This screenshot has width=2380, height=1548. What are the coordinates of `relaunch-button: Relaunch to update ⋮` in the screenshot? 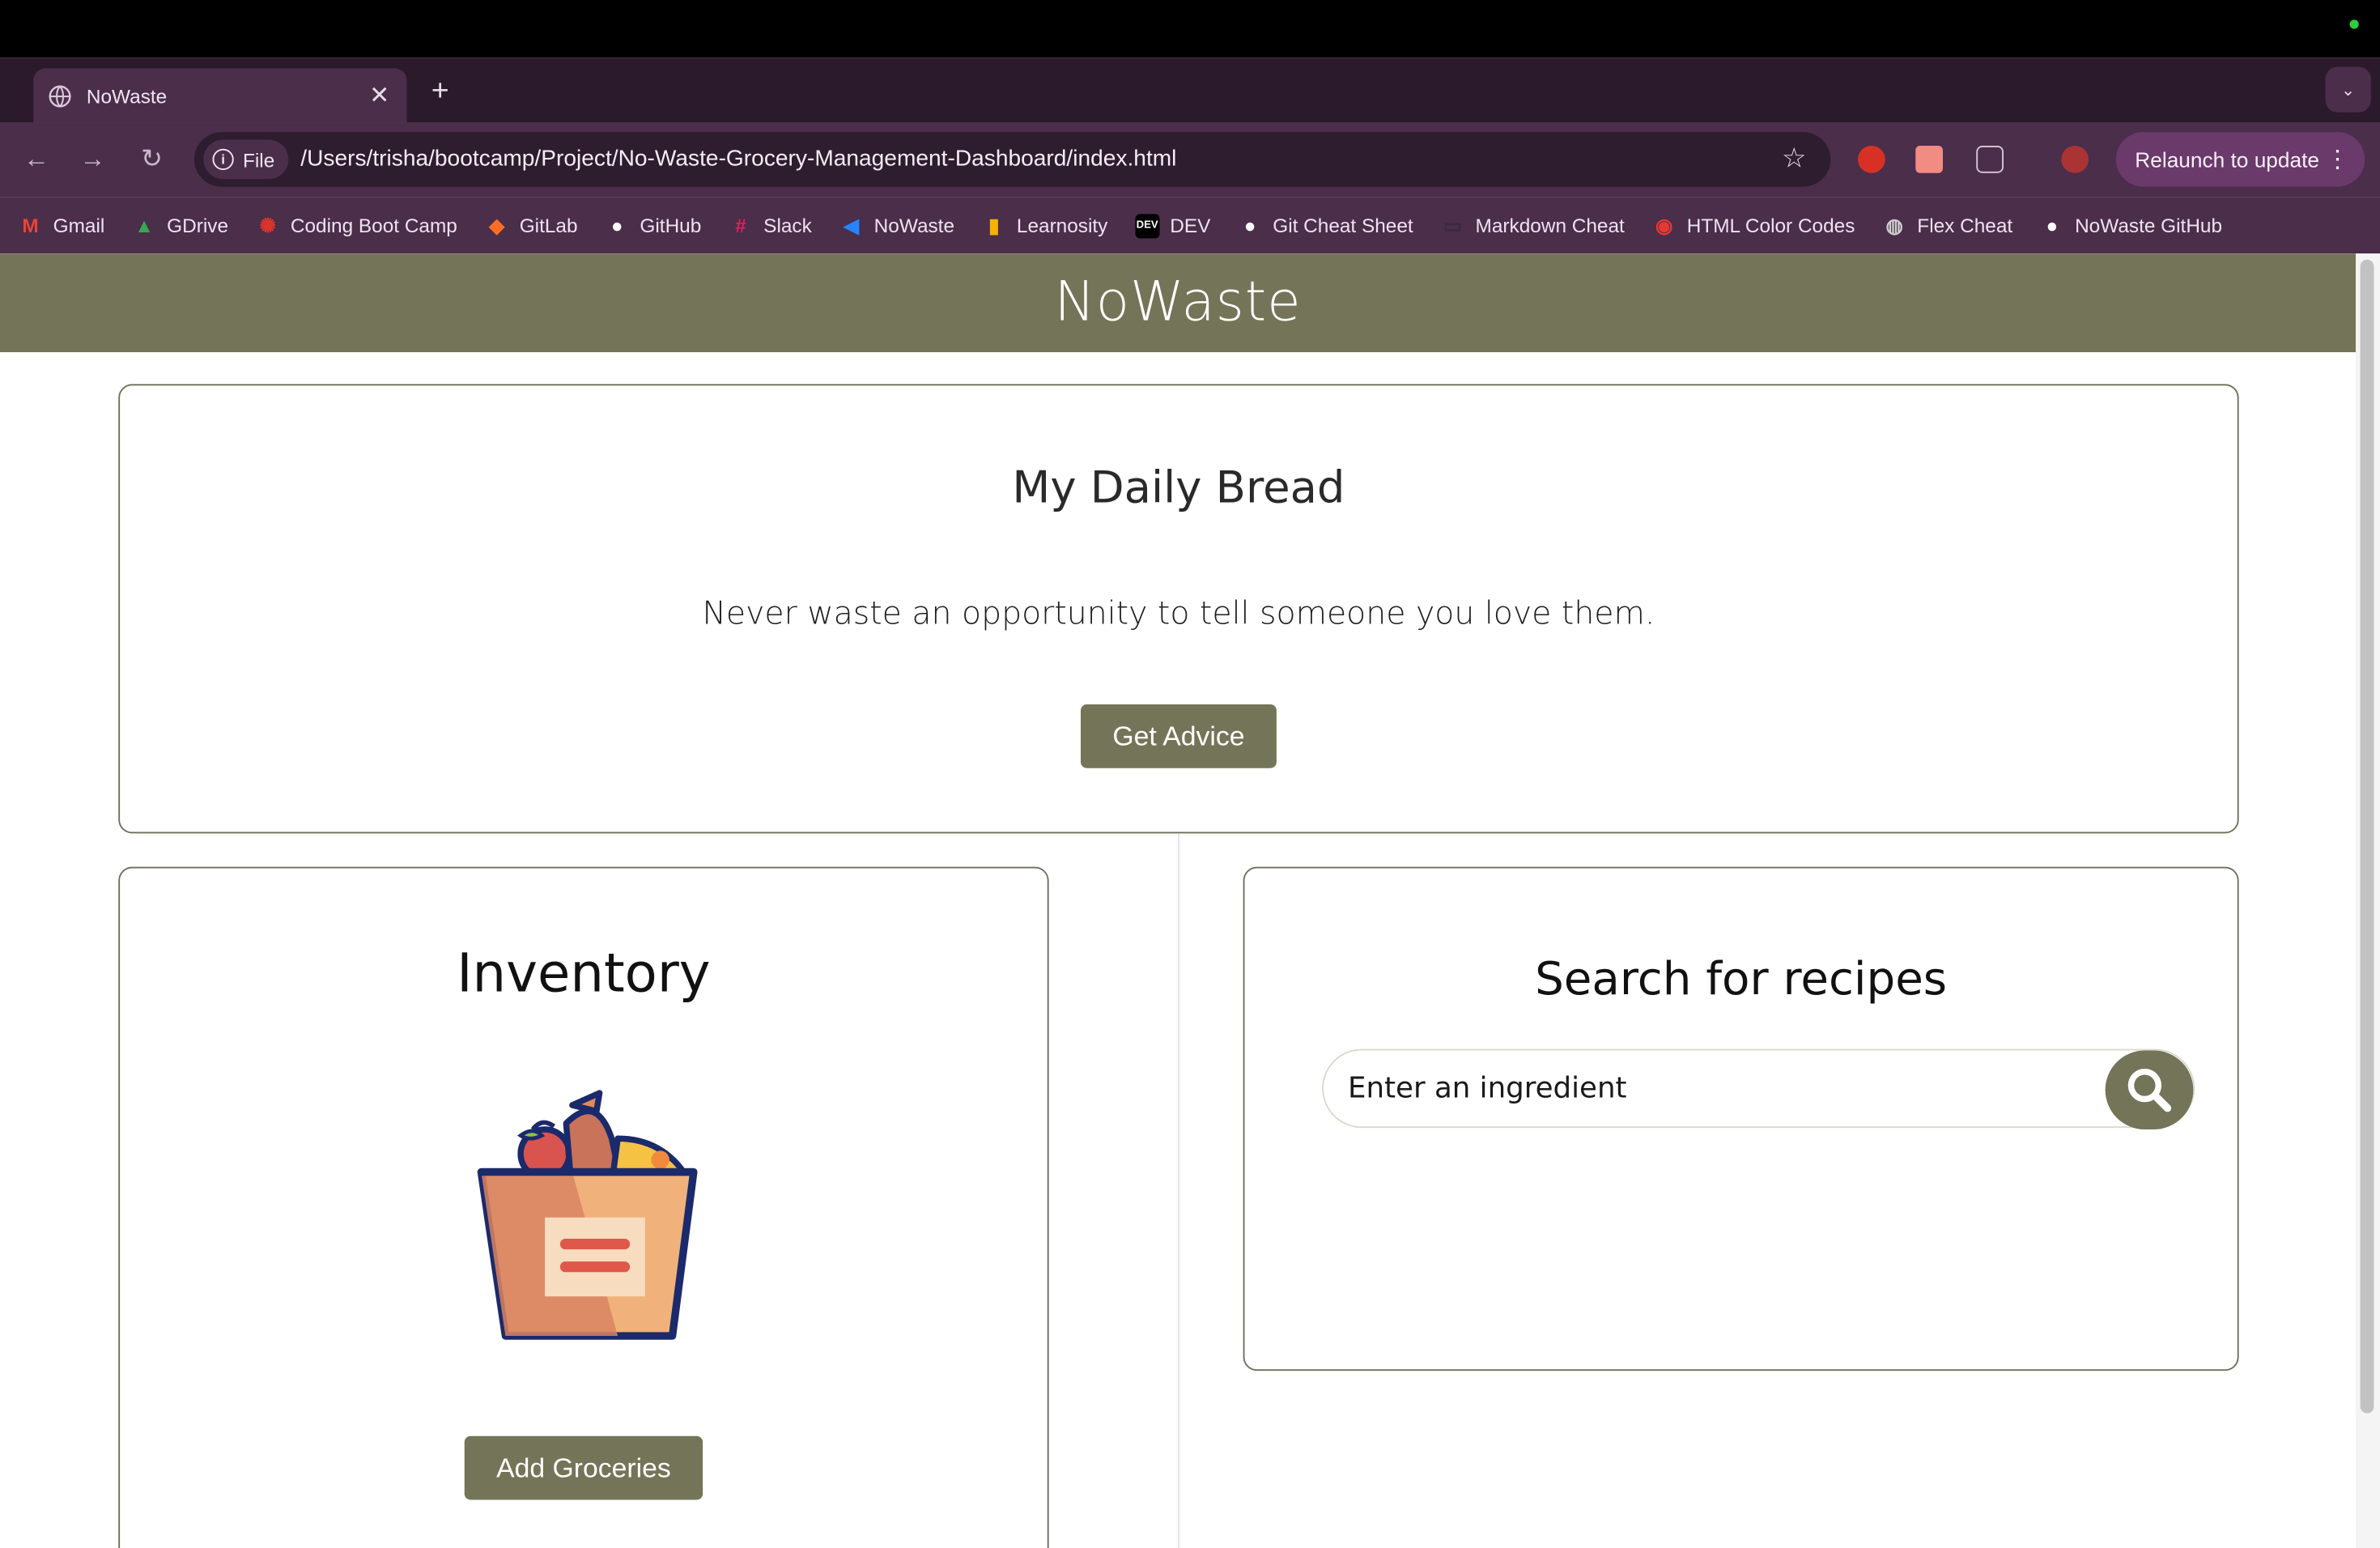 It's located at (2239, 159).